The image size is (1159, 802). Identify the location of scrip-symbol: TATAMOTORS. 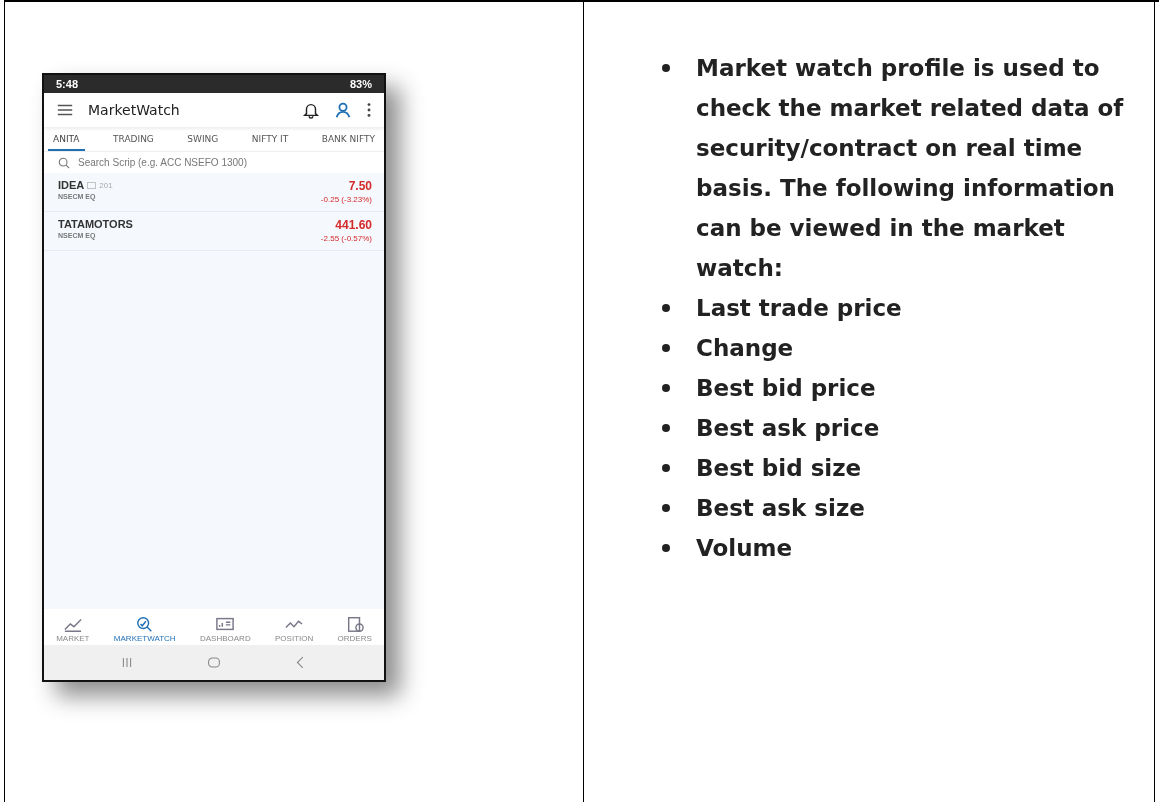
(95, 224).